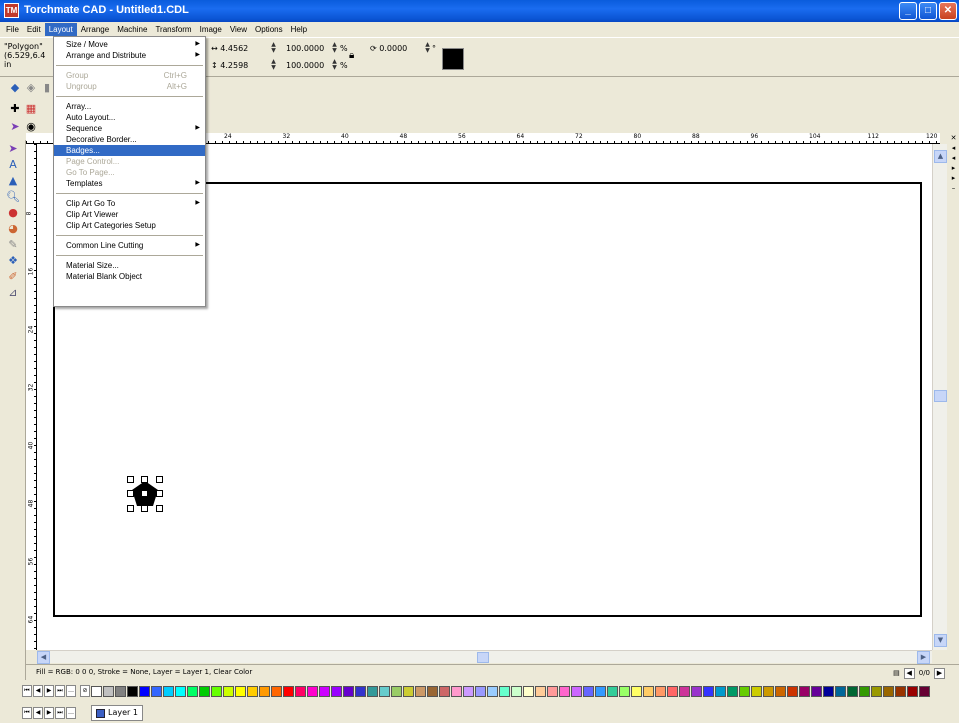 Image resolution: width=959 pixels, height=723 pixels. What do you see at coordinates (269, 29) in the screenshot?
I see `menu-options: Options` at bounding box center [269, 29].